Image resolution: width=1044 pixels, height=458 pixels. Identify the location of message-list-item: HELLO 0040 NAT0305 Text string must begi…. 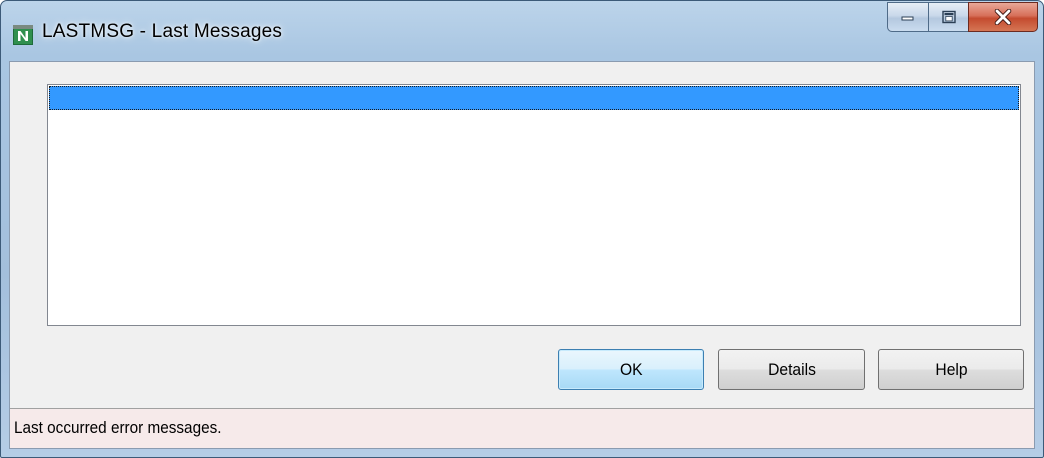
(534, 108).